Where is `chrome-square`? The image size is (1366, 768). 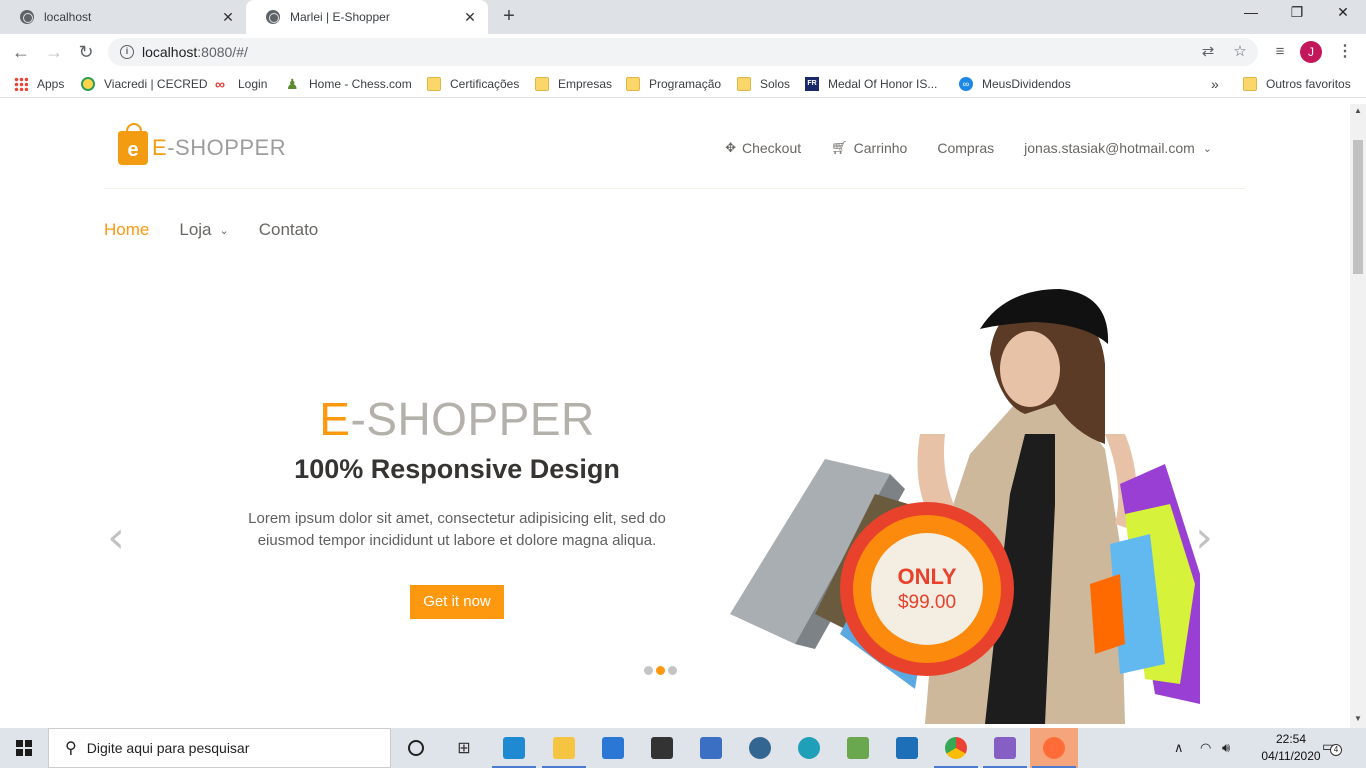 chrome-square is located at coordinates (956, 748).